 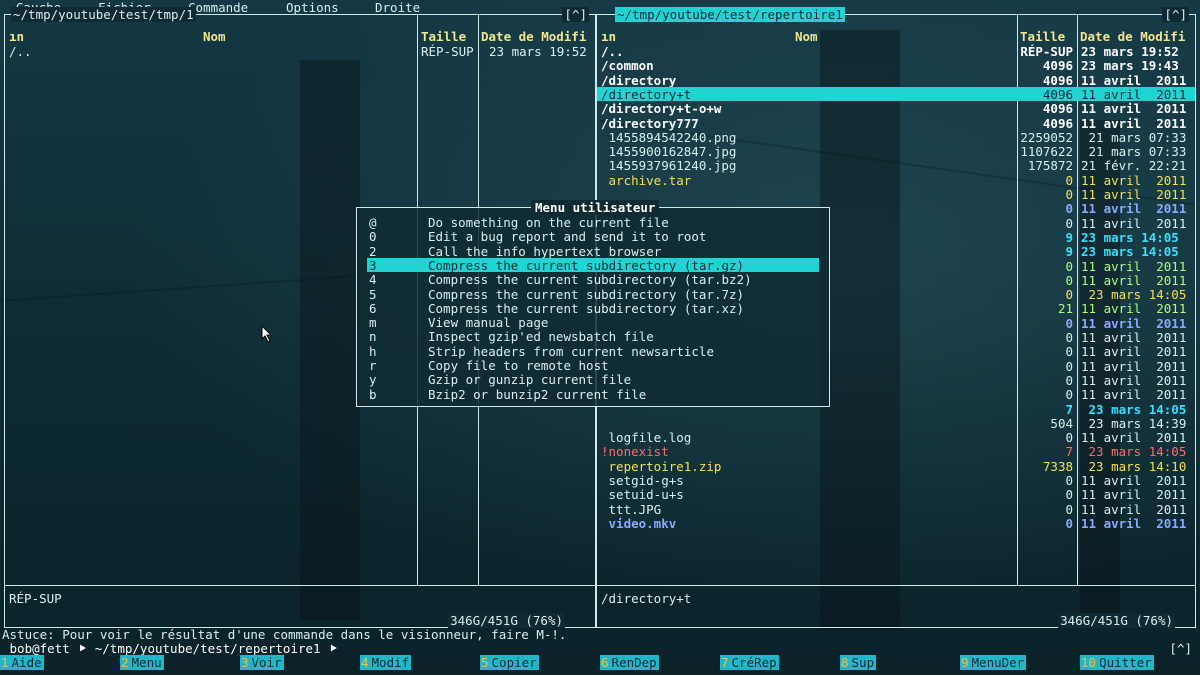 I want to click on file-row: 504 23 mars 14:39, so click(x=896, y=423).